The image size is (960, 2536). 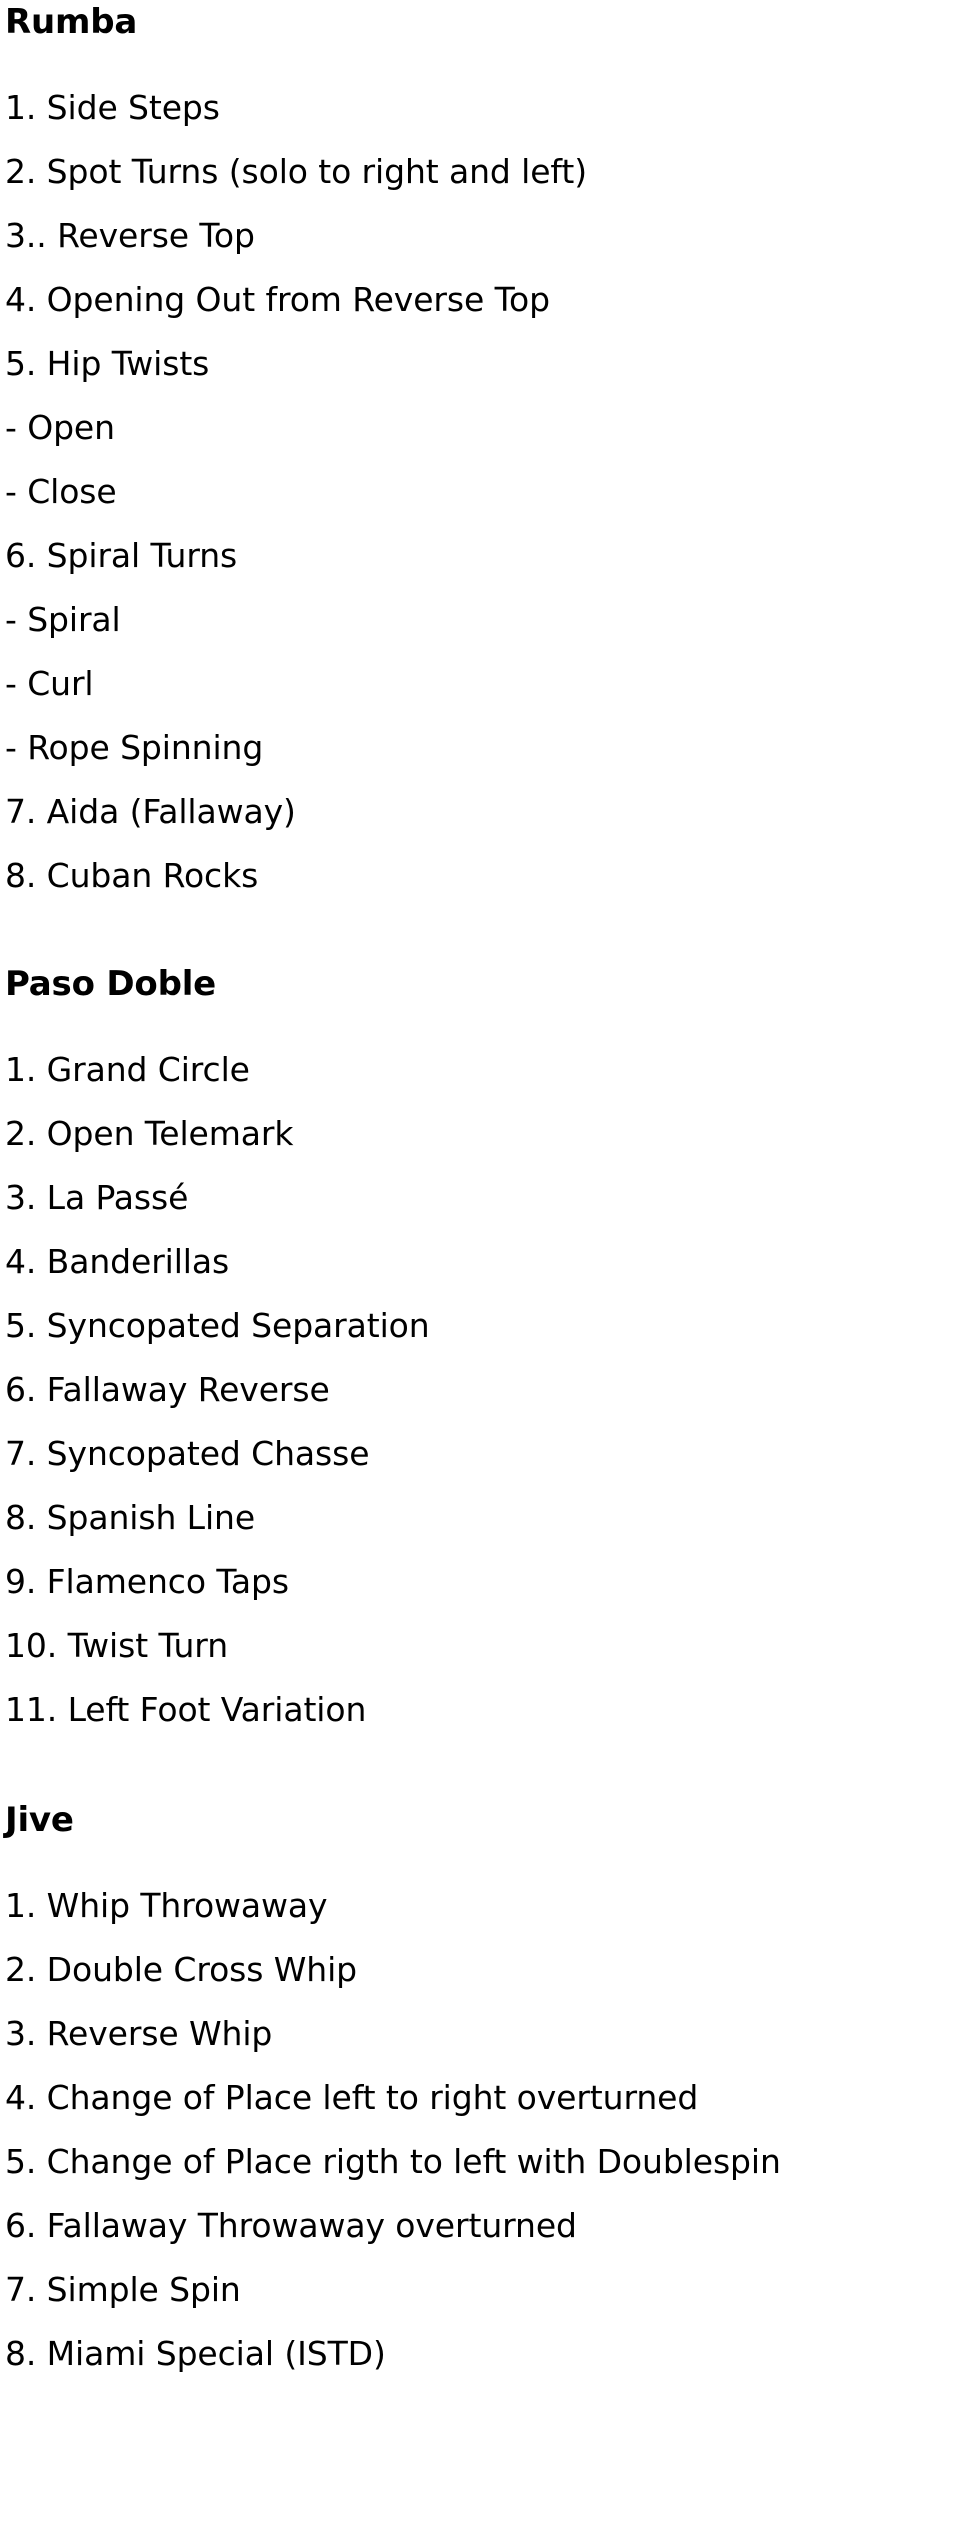 What do you see at coordinates (132, 875) in the screenshot?
I see `list-item: 8. Cuban Rocks` at bounding box center [132, 875].